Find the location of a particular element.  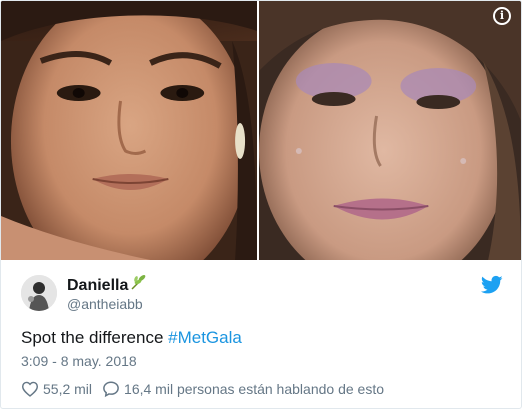

heart-icon is located at coordinates (30, 389).